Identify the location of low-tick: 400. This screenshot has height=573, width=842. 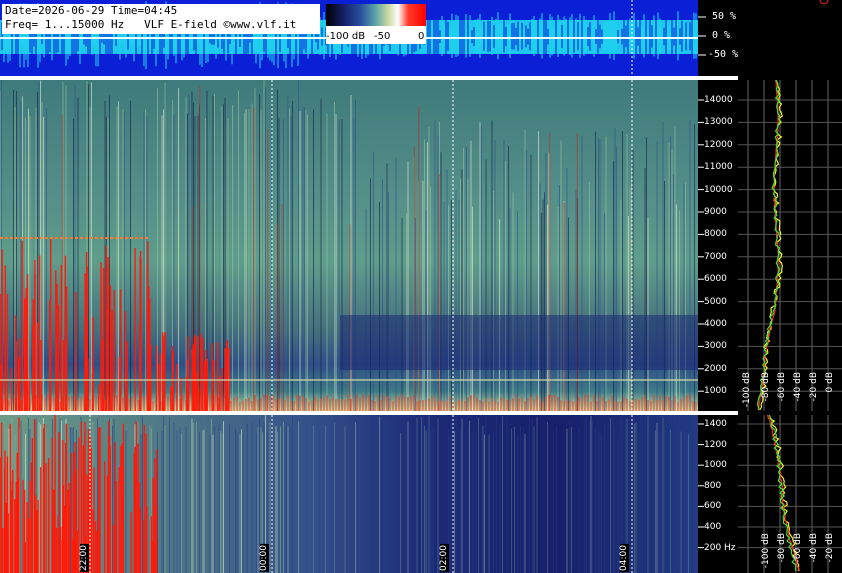
(713, 527).